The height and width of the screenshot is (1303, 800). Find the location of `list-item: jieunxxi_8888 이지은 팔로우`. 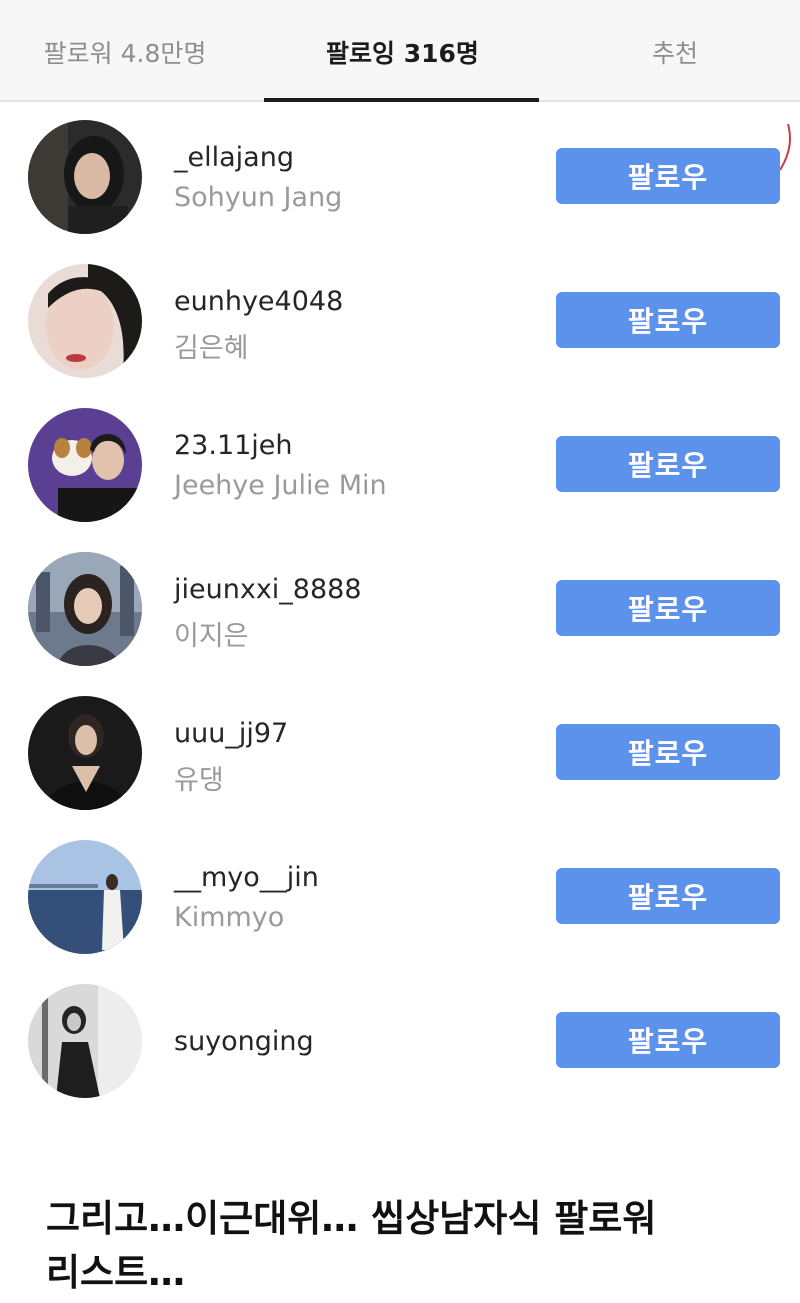

list-item: jieunxxi_8888 이지은 팔로우 is located at coordinates (400, 624).